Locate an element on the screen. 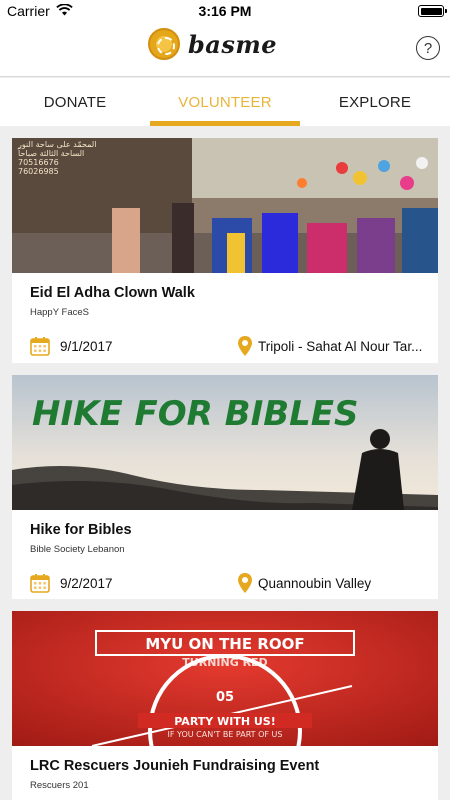 The height and width of the screenshot is (800, 450). image-caption-line: 76026985 is located at coordinates (38, 171).